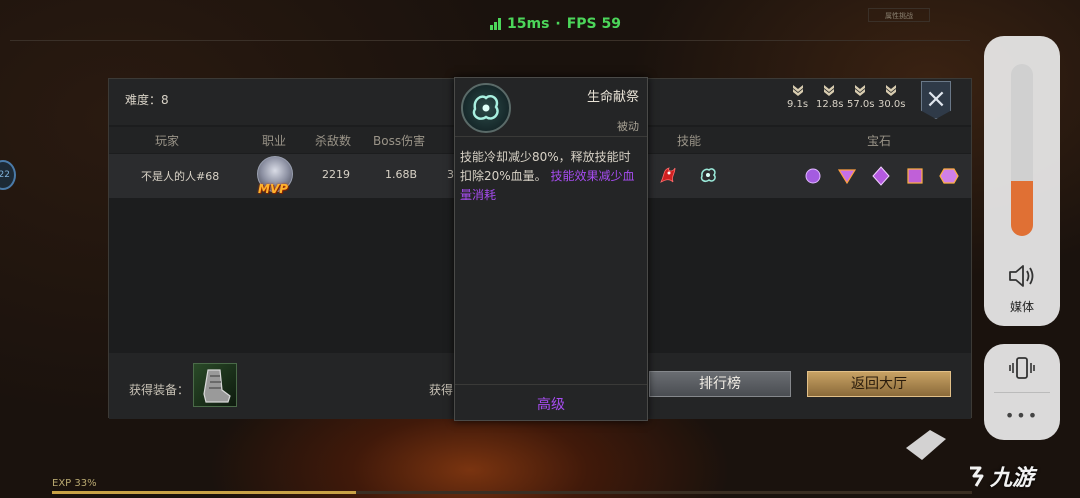 The height and width of the screenshot is (498, 1080). I want to click on gem-diamond-icon, so click(881, 176).